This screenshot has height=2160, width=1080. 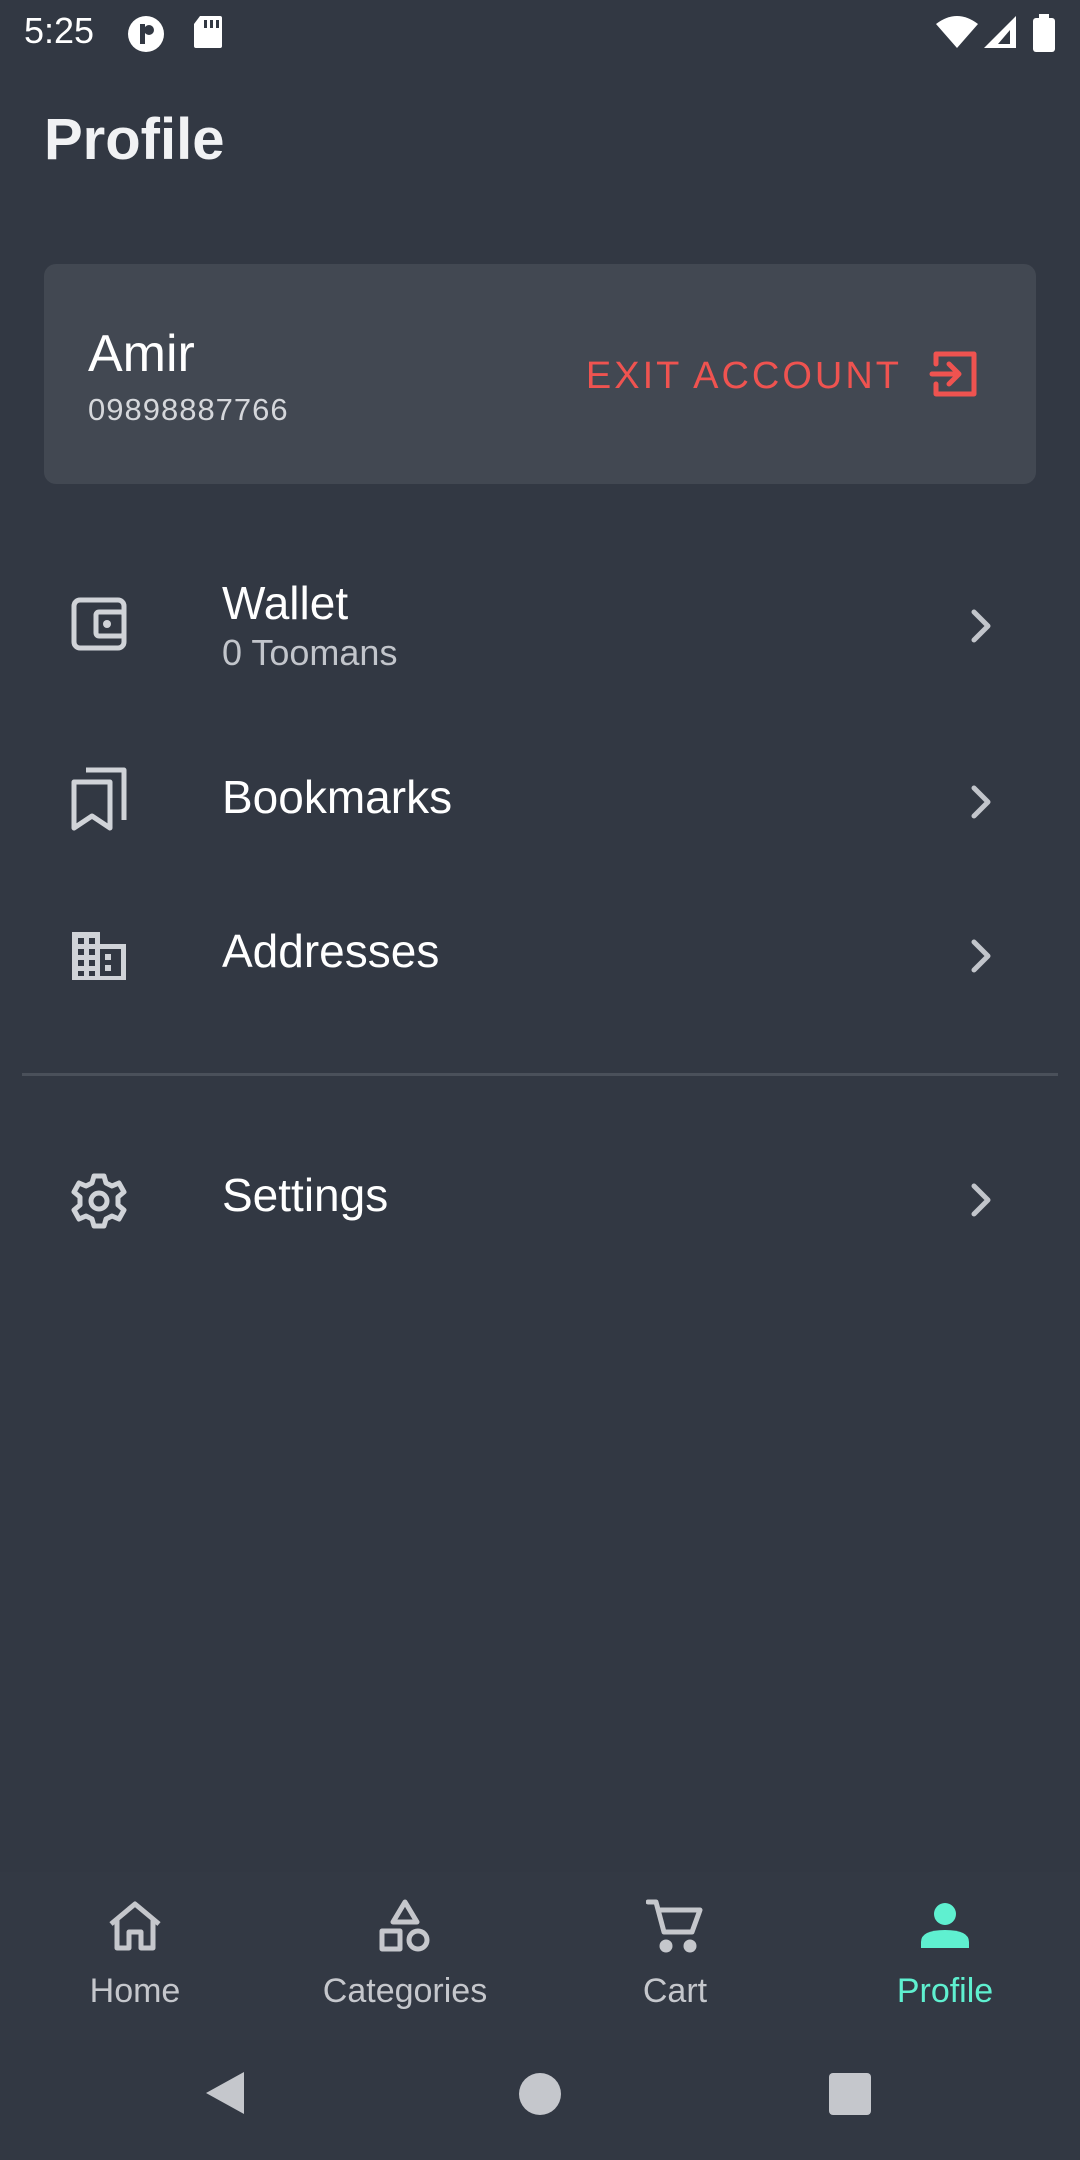 I want to click on nav-item-cart: Cart, so click(x=675, y=1956).